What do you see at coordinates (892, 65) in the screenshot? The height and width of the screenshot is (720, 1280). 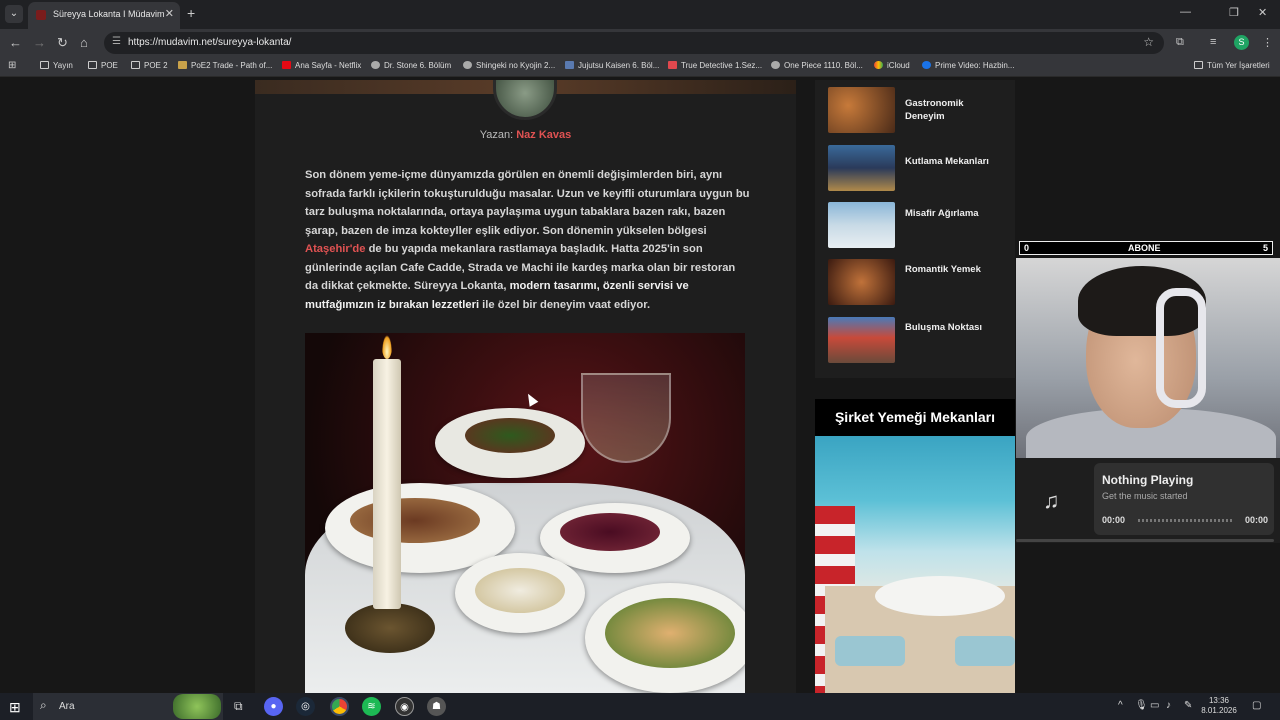 I see `bookmark-item: iCloud` at bounding box center [892, 65].